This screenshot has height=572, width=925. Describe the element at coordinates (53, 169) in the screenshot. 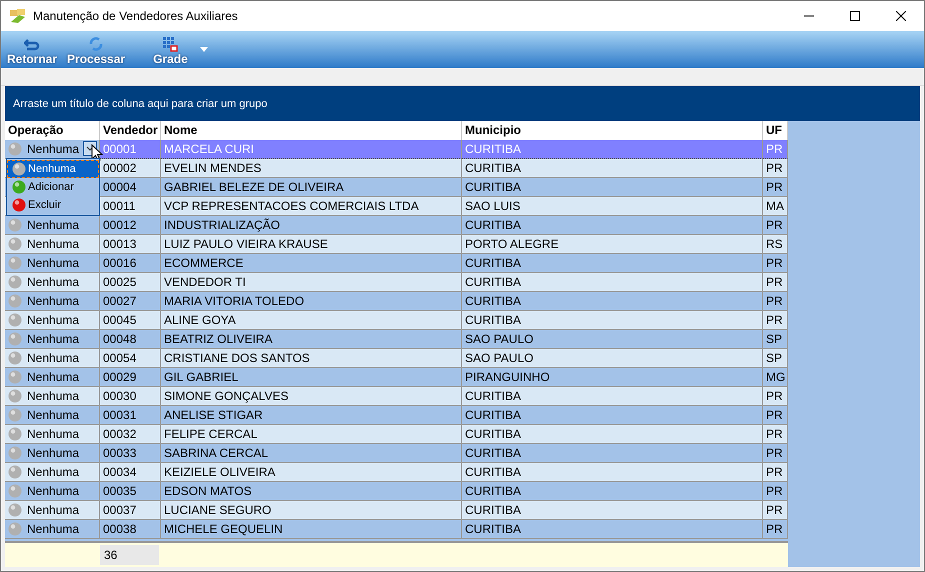

I see `dropdown-option: Nenhuma` at that location.